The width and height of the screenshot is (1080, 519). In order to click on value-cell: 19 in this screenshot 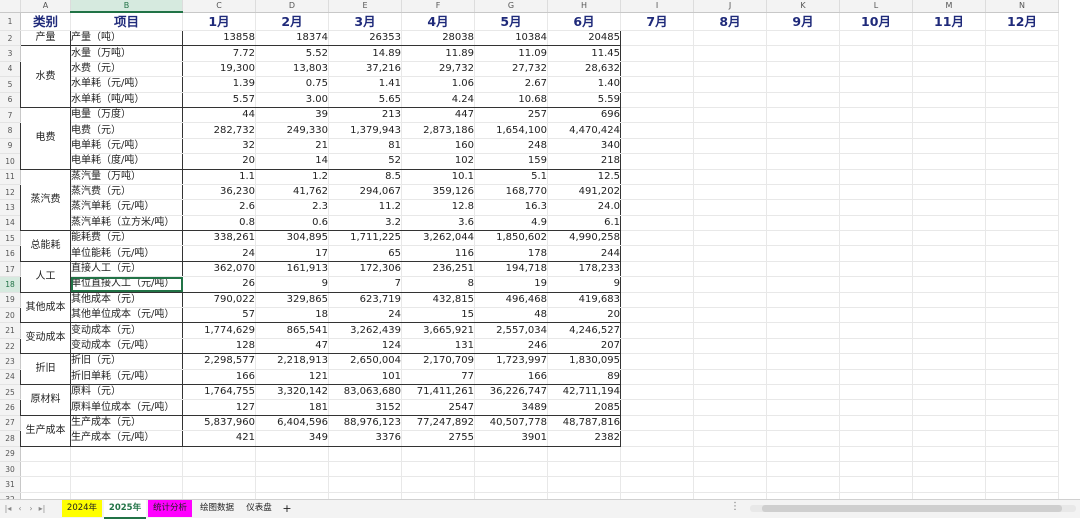, I will do `click(511, 284)`.